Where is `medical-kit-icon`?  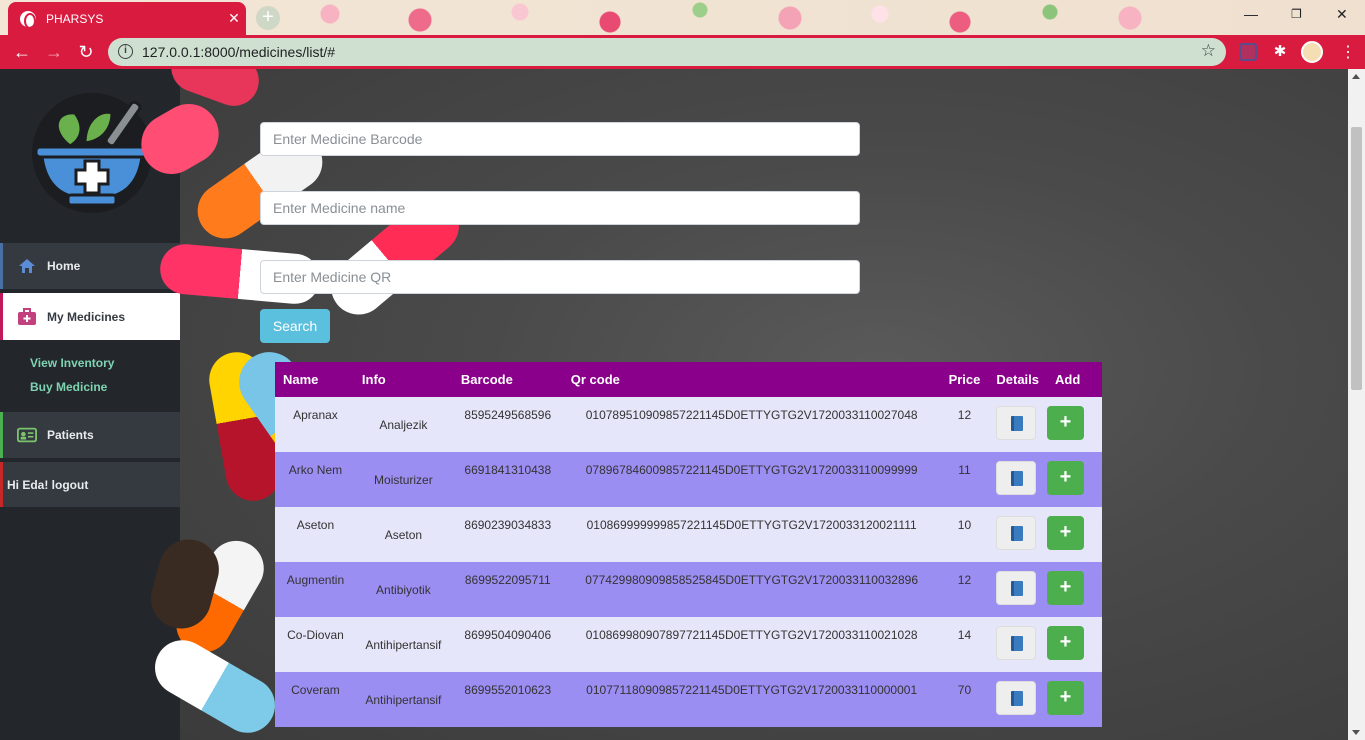
medical-kit-icon is located at coordinates (27, 317).